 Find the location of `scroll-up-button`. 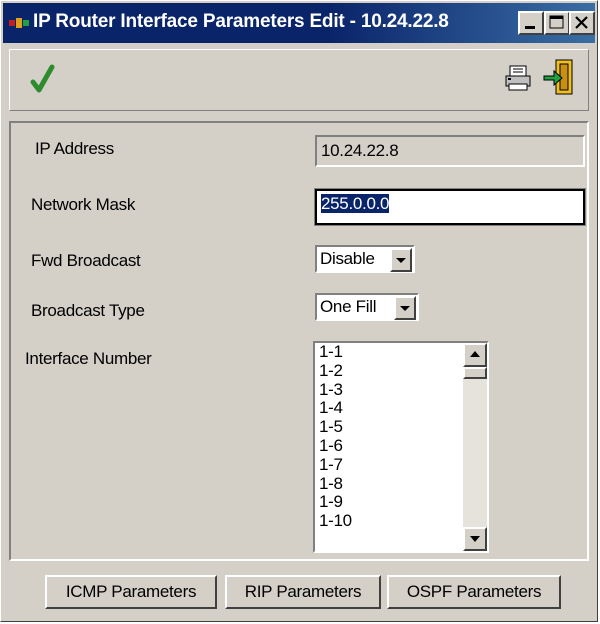

scroll-up-button is located at coordinates (475, 355).